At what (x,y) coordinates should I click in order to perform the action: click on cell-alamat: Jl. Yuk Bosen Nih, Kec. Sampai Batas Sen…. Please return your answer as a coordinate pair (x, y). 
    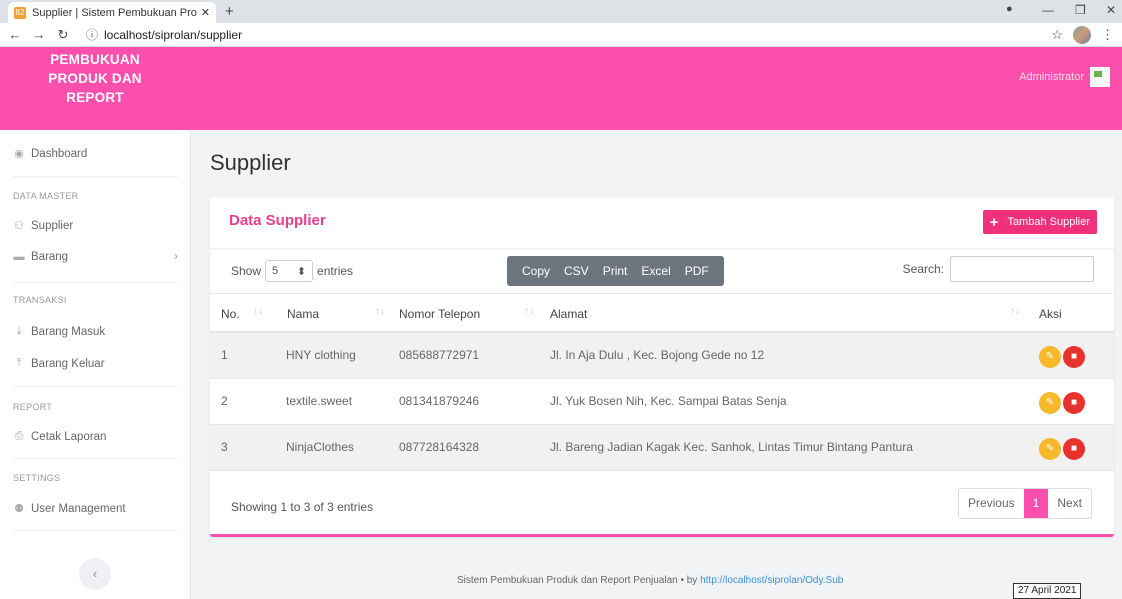
    Looking at the image, I should click on (668, 401).